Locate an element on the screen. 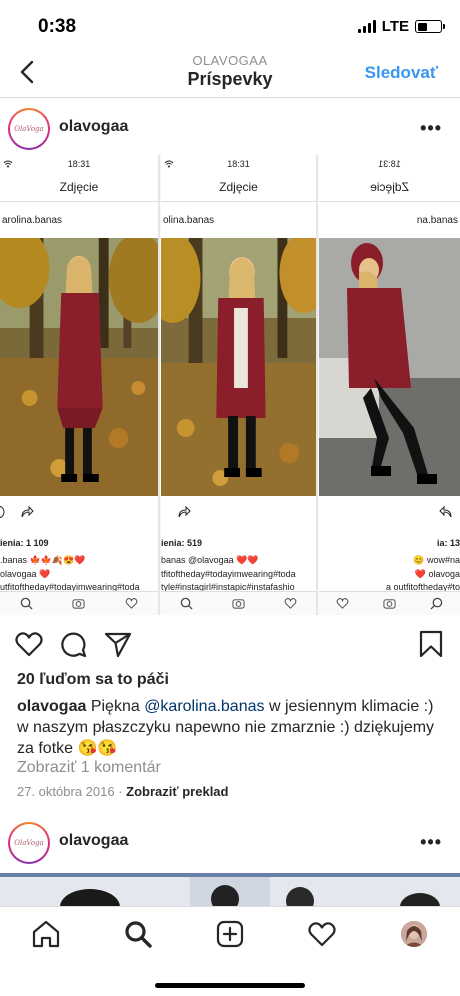 This screenshot has width=460, height=996. panel-likes: ia: 13 is located at coordinates (448, 543).